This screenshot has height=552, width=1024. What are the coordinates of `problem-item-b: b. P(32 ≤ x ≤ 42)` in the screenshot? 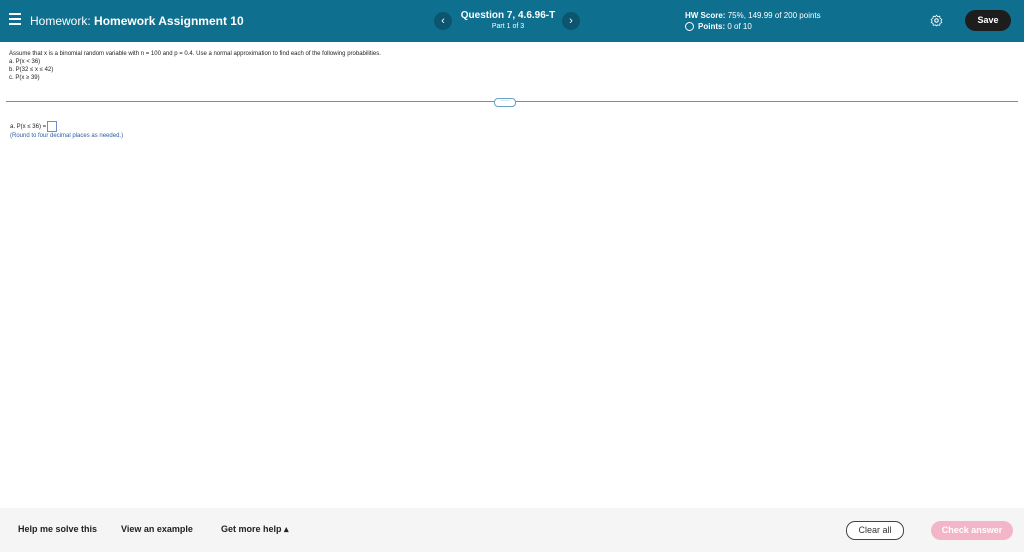 It's located at (31, 70).